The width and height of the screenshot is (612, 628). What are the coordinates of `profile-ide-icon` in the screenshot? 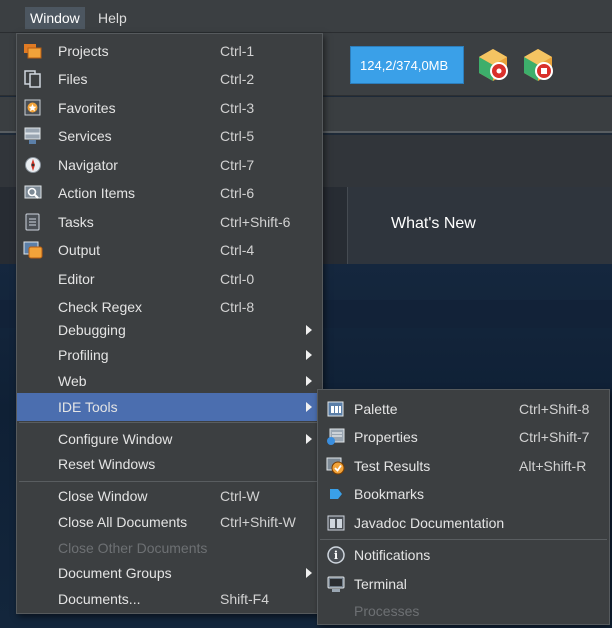 It's located at (493, 65).